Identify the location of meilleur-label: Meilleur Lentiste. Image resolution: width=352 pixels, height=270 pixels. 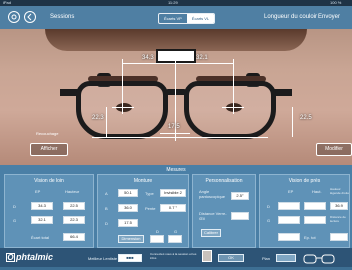
(103, 258).